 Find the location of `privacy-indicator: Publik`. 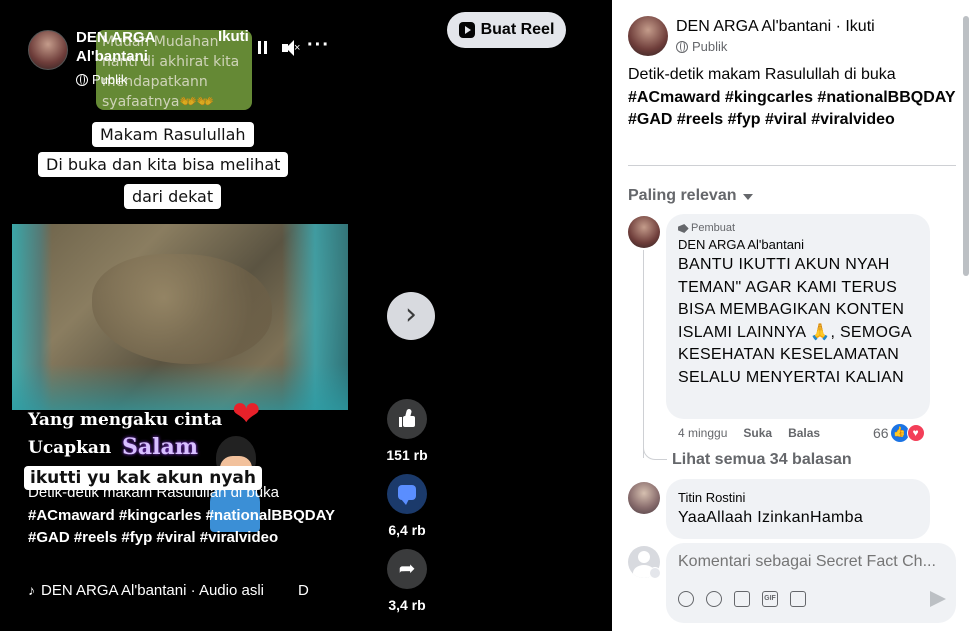

privacy-indicator: Publik is located at coordinates (101, 79).